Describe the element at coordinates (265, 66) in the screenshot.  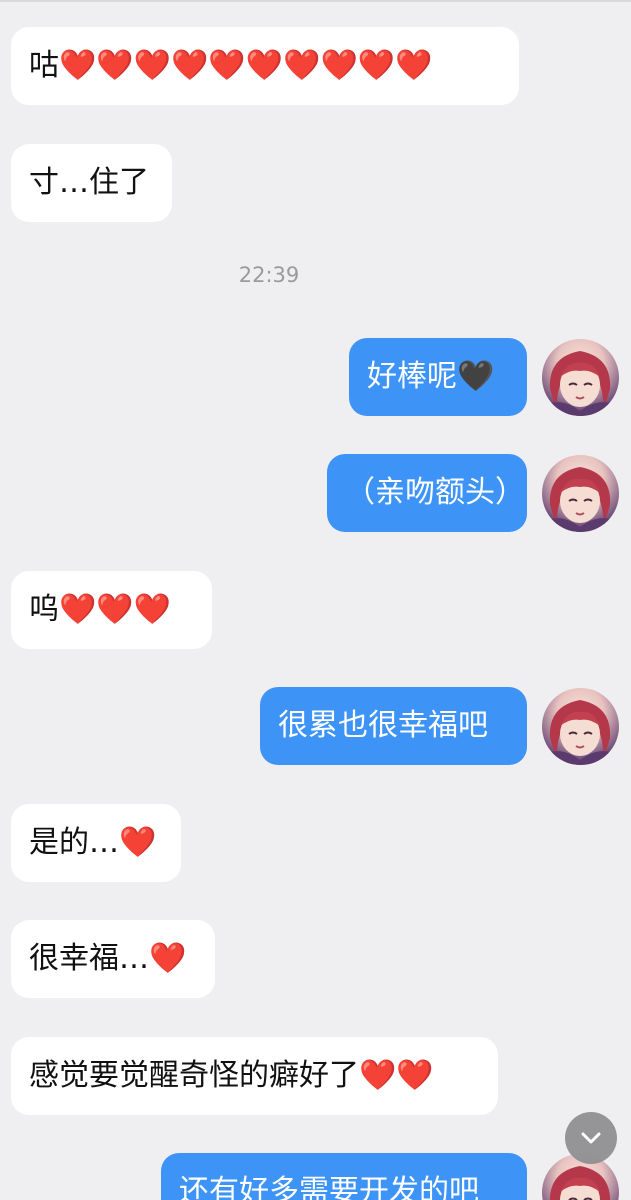
I see `message-bubble-incoming: 咕❤️❤️❤️❤️❤️❤️❤️❤️❤️❤️` at that location.